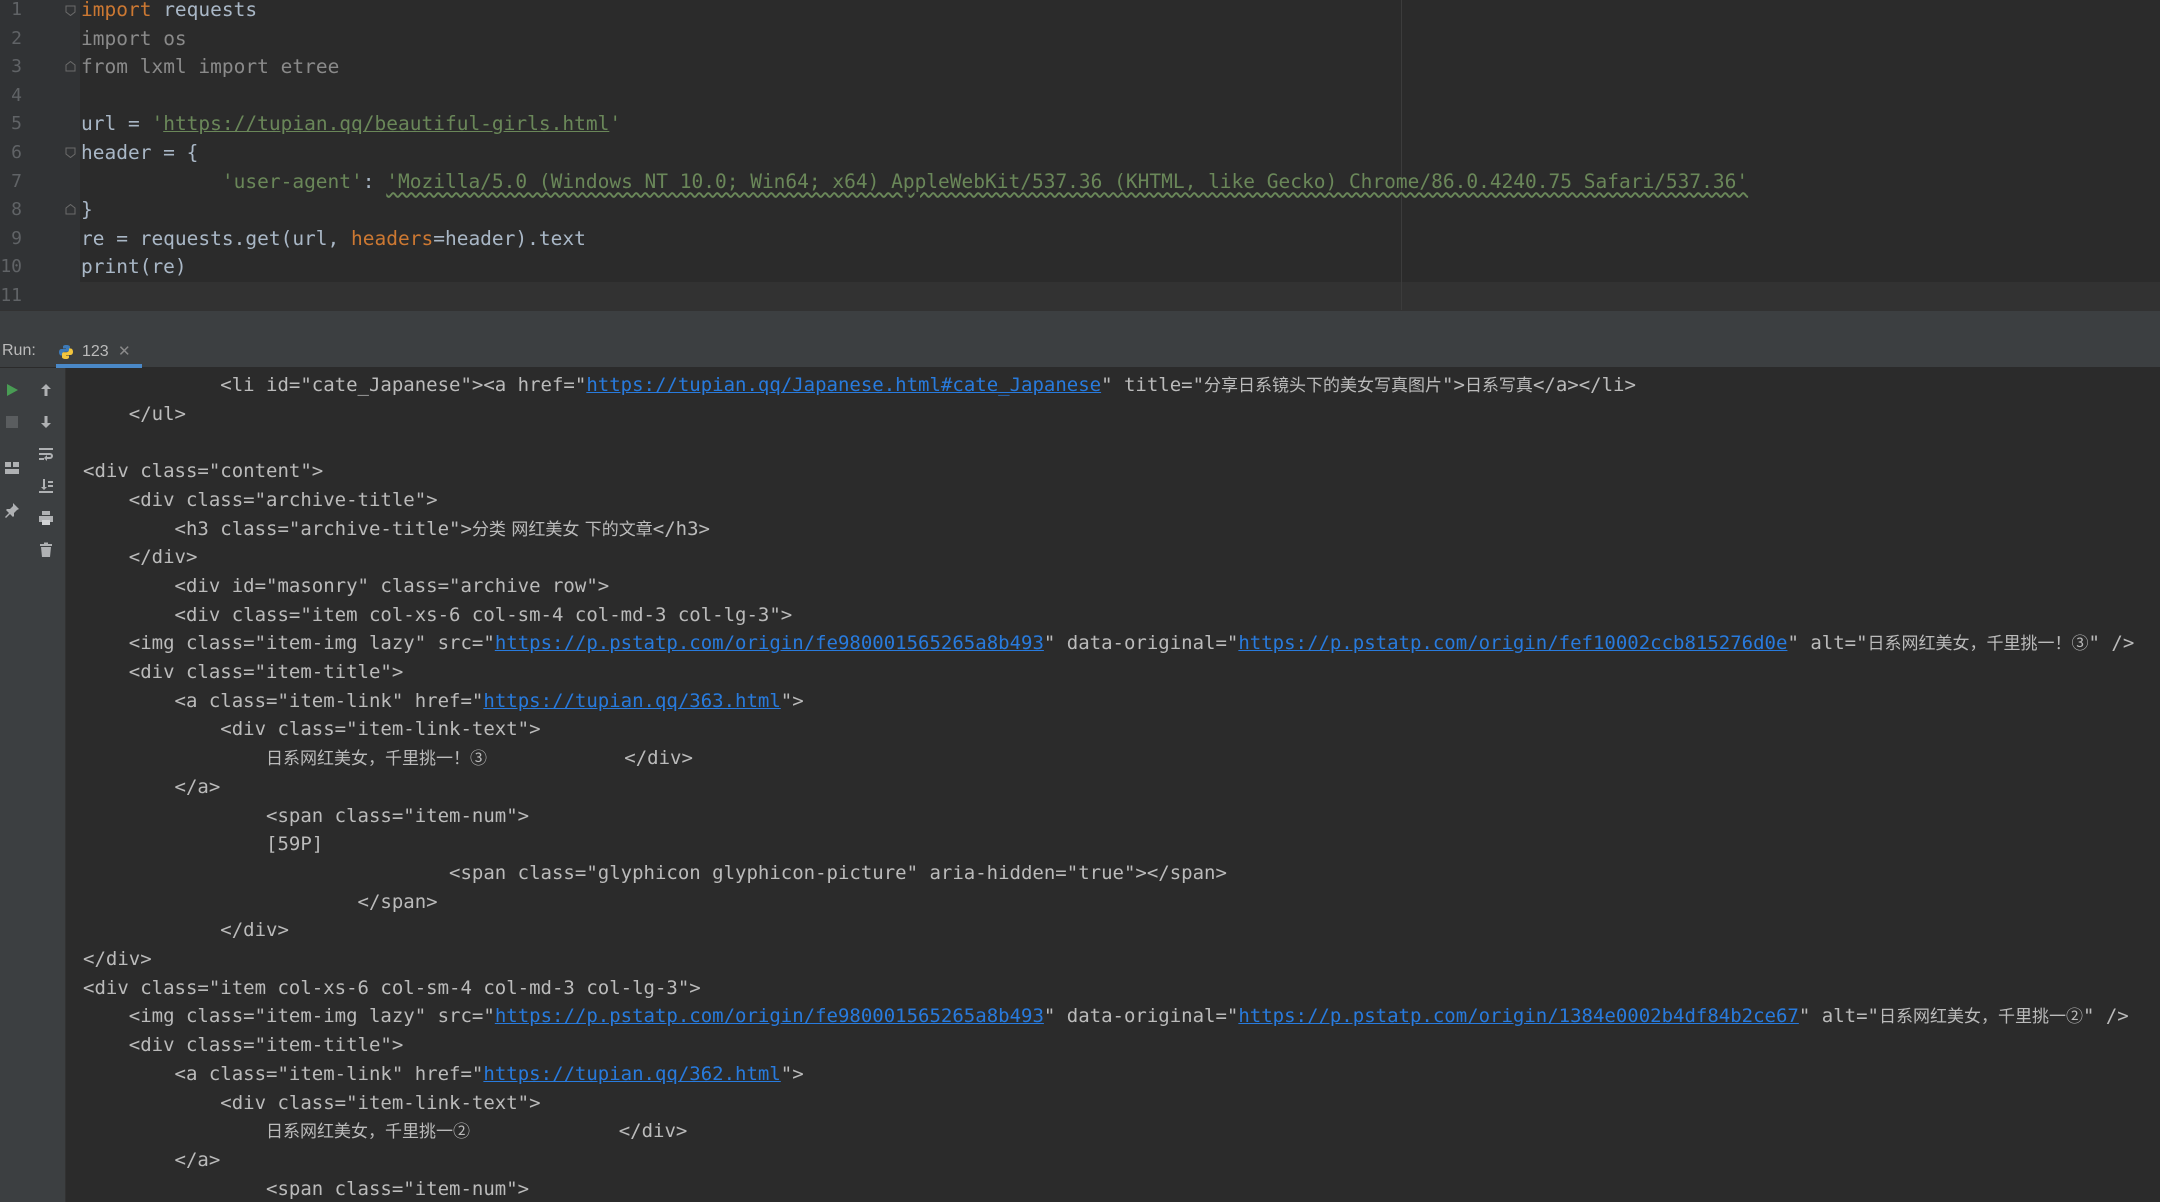 The width and height of the screenshot is (2160, 1202). Describe the element at coordinates (12, 510) in the screenshot. I see `pin-icon` at that location.